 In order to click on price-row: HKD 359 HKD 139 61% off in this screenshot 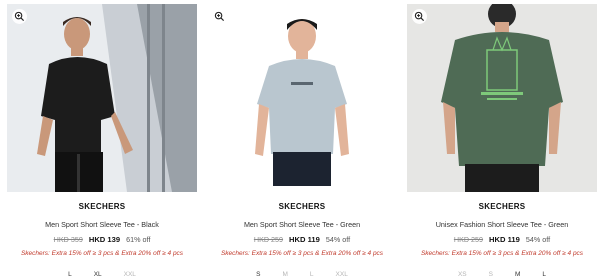, I will do `click(102, 239)`.